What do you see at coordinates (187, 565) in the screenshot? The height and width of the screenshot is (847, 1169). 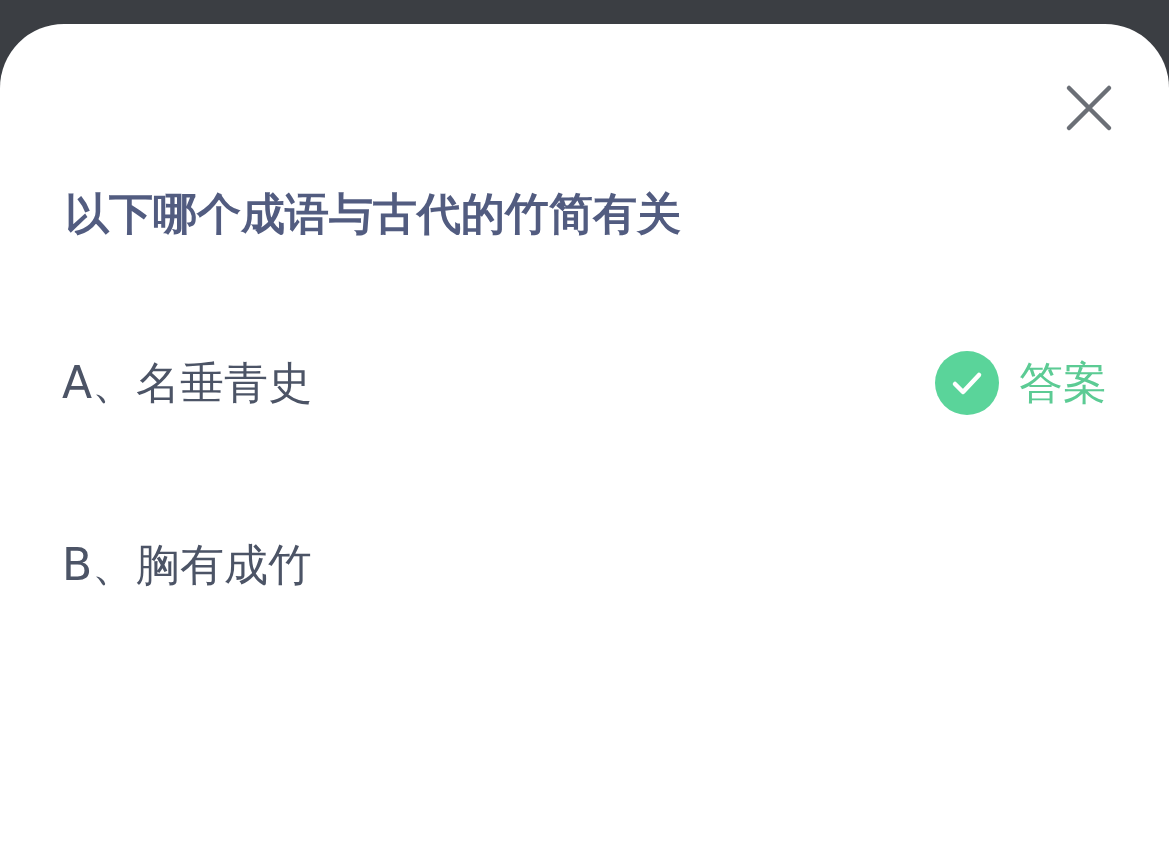 I see `option-text: B、胸有成竹` at bounding box center [187, 565].